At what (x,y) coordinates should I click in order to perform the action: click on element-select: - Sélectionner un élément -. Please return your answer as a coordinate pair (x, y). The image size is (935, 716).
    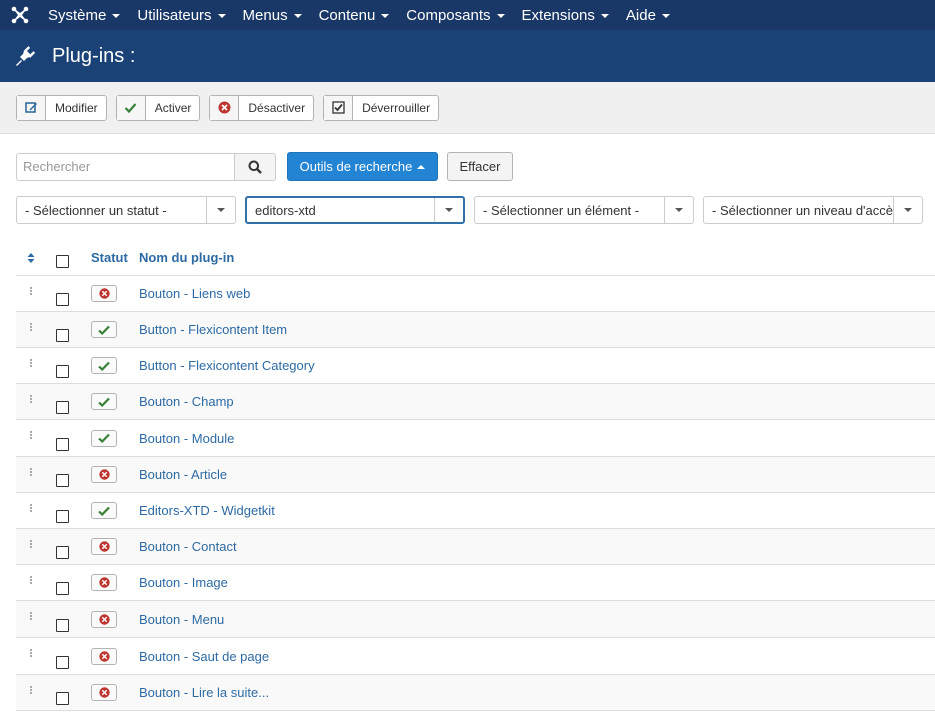
    Looking at the image, I should click on (584, 210).